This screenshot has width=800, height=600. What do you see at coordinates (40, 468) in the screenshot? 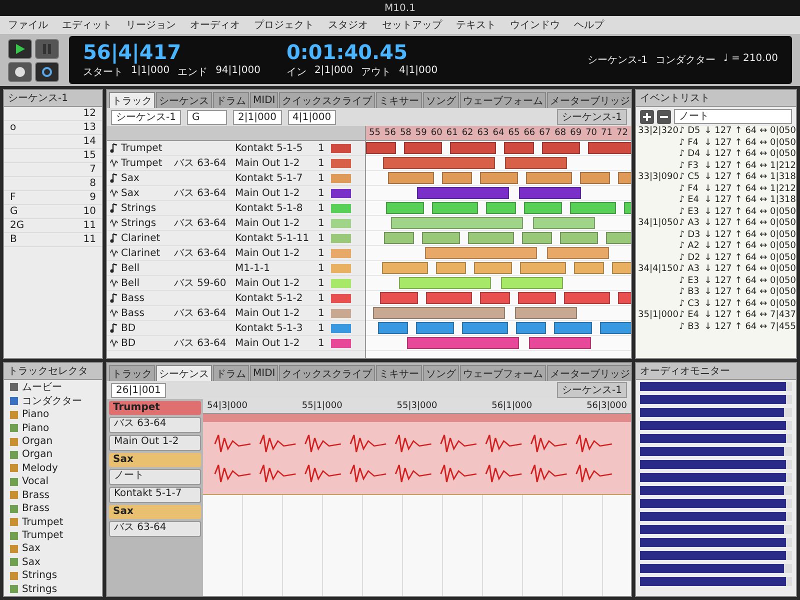
I see `track-selector-item: Melody` at bounding box center [40, 468].